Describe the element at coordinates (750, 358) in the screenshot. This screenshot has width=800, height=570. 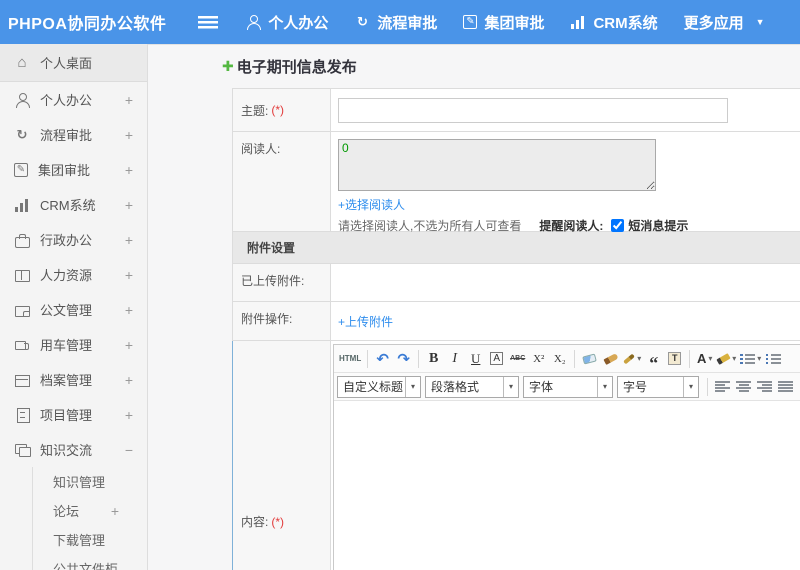
I see `numlist-icon: ▾` at that location.